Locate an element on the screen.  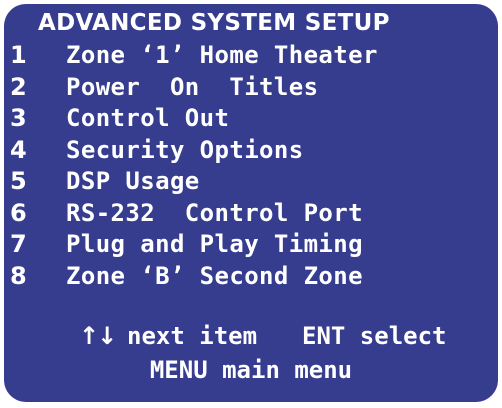
menu-item-number: 1 is located at coordinates (18, 55).